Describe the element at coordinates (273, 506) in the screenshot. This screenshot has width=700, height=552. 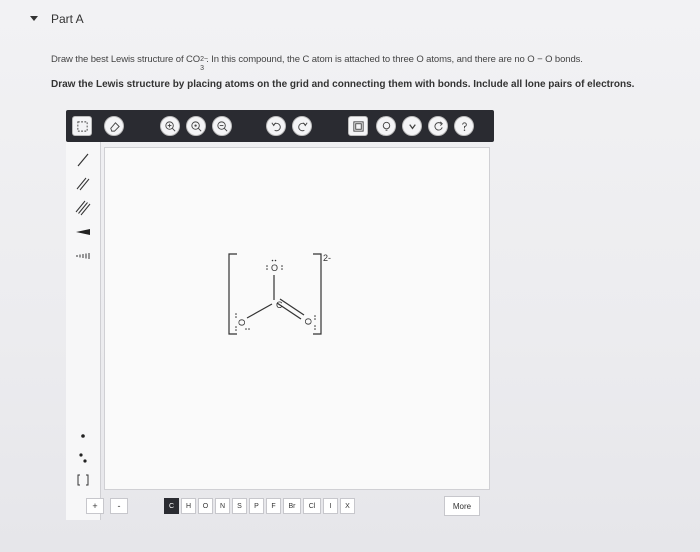
I see `element-f-button: F` at that location.